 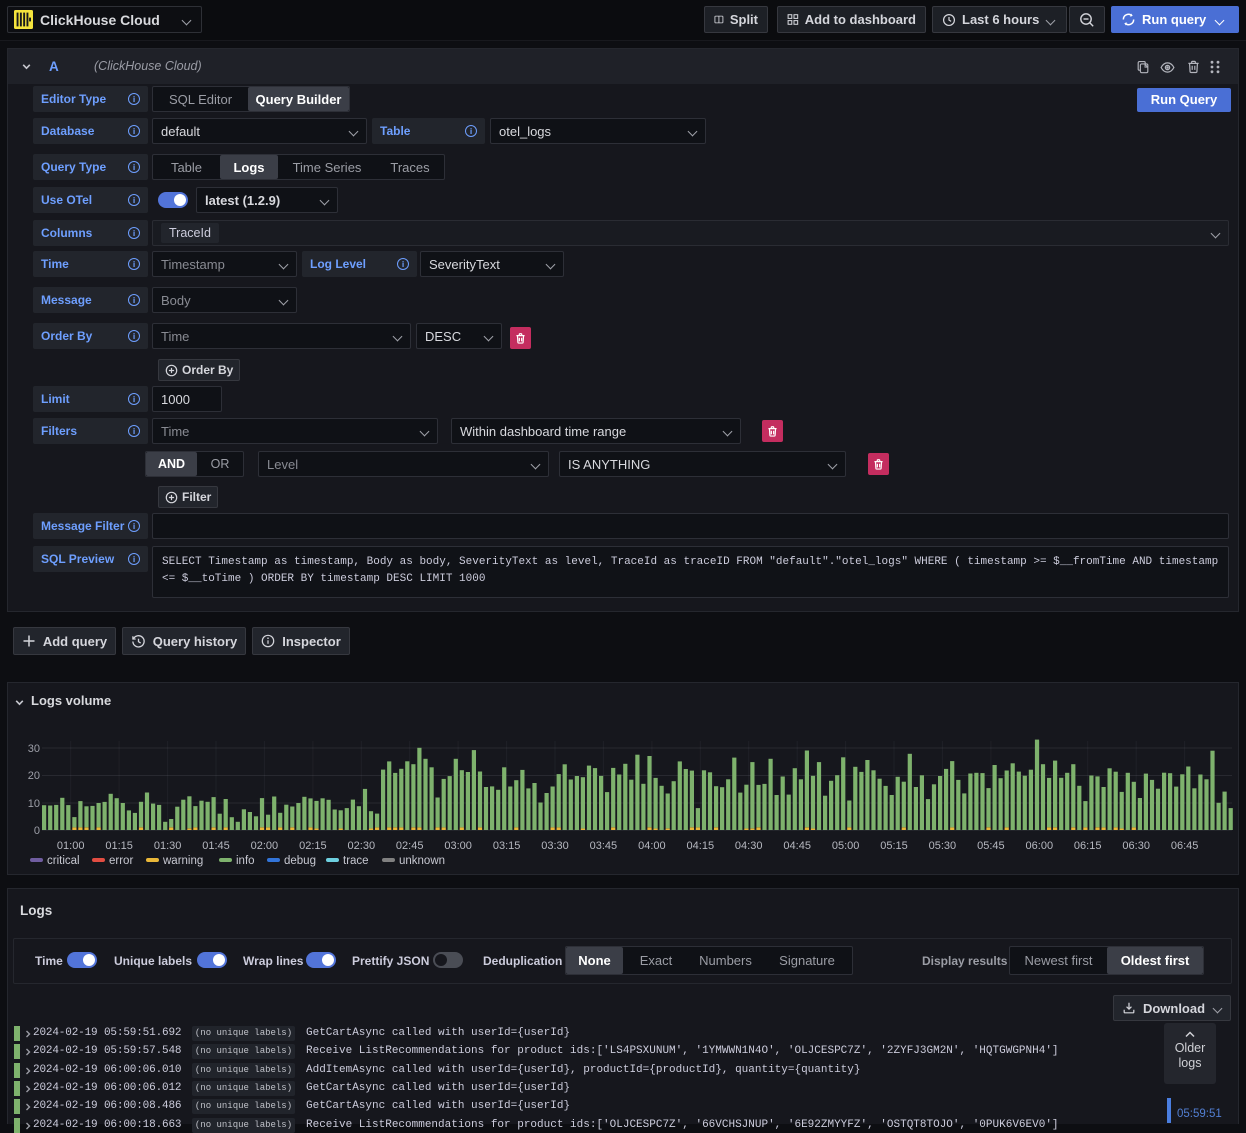 I want to click on svg-text: 02:30, so click(x=362, y=846).